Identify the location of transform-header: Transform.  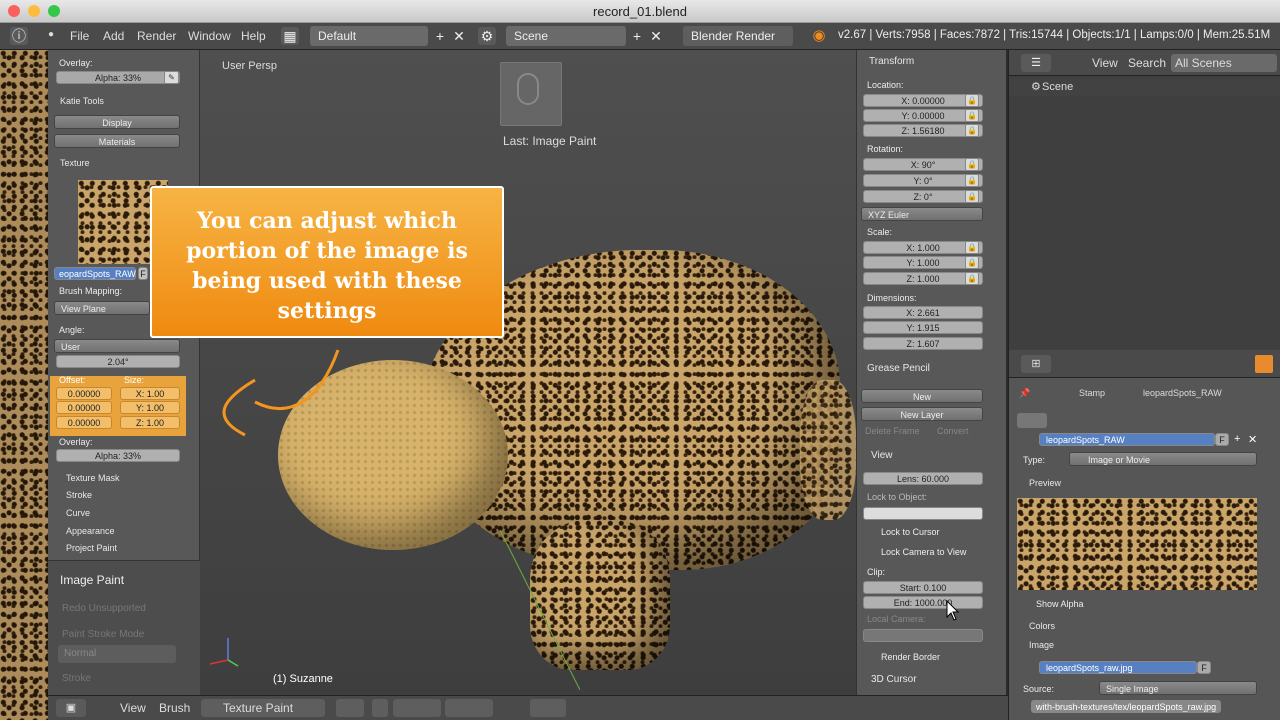
(891, 61).